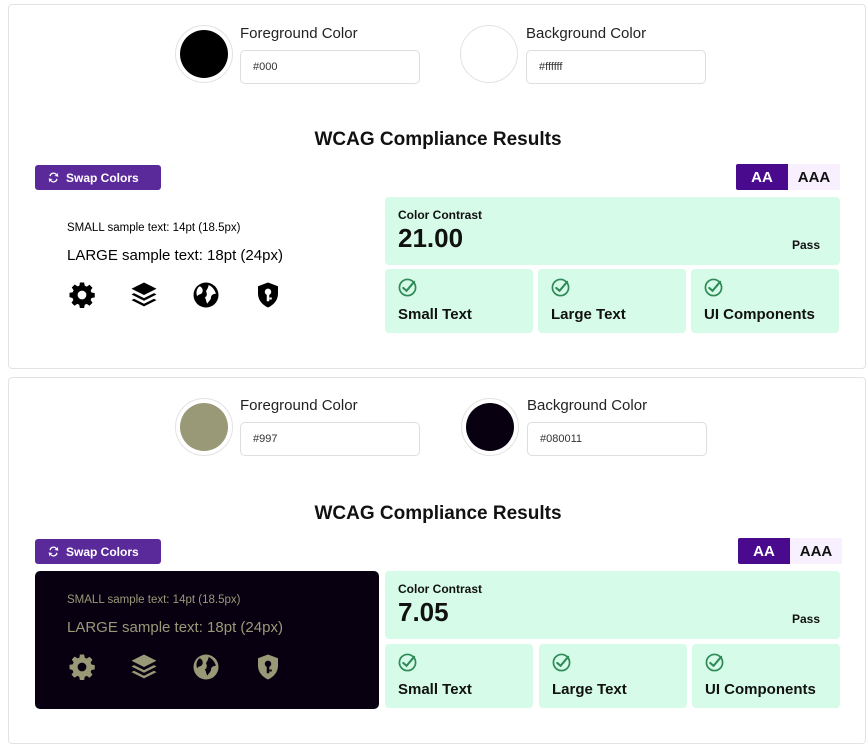 This screenshot has width=867, height=748. I want to click on color-contrast-panel: Color Contrast 7.05 Pass, so click(612, 605).